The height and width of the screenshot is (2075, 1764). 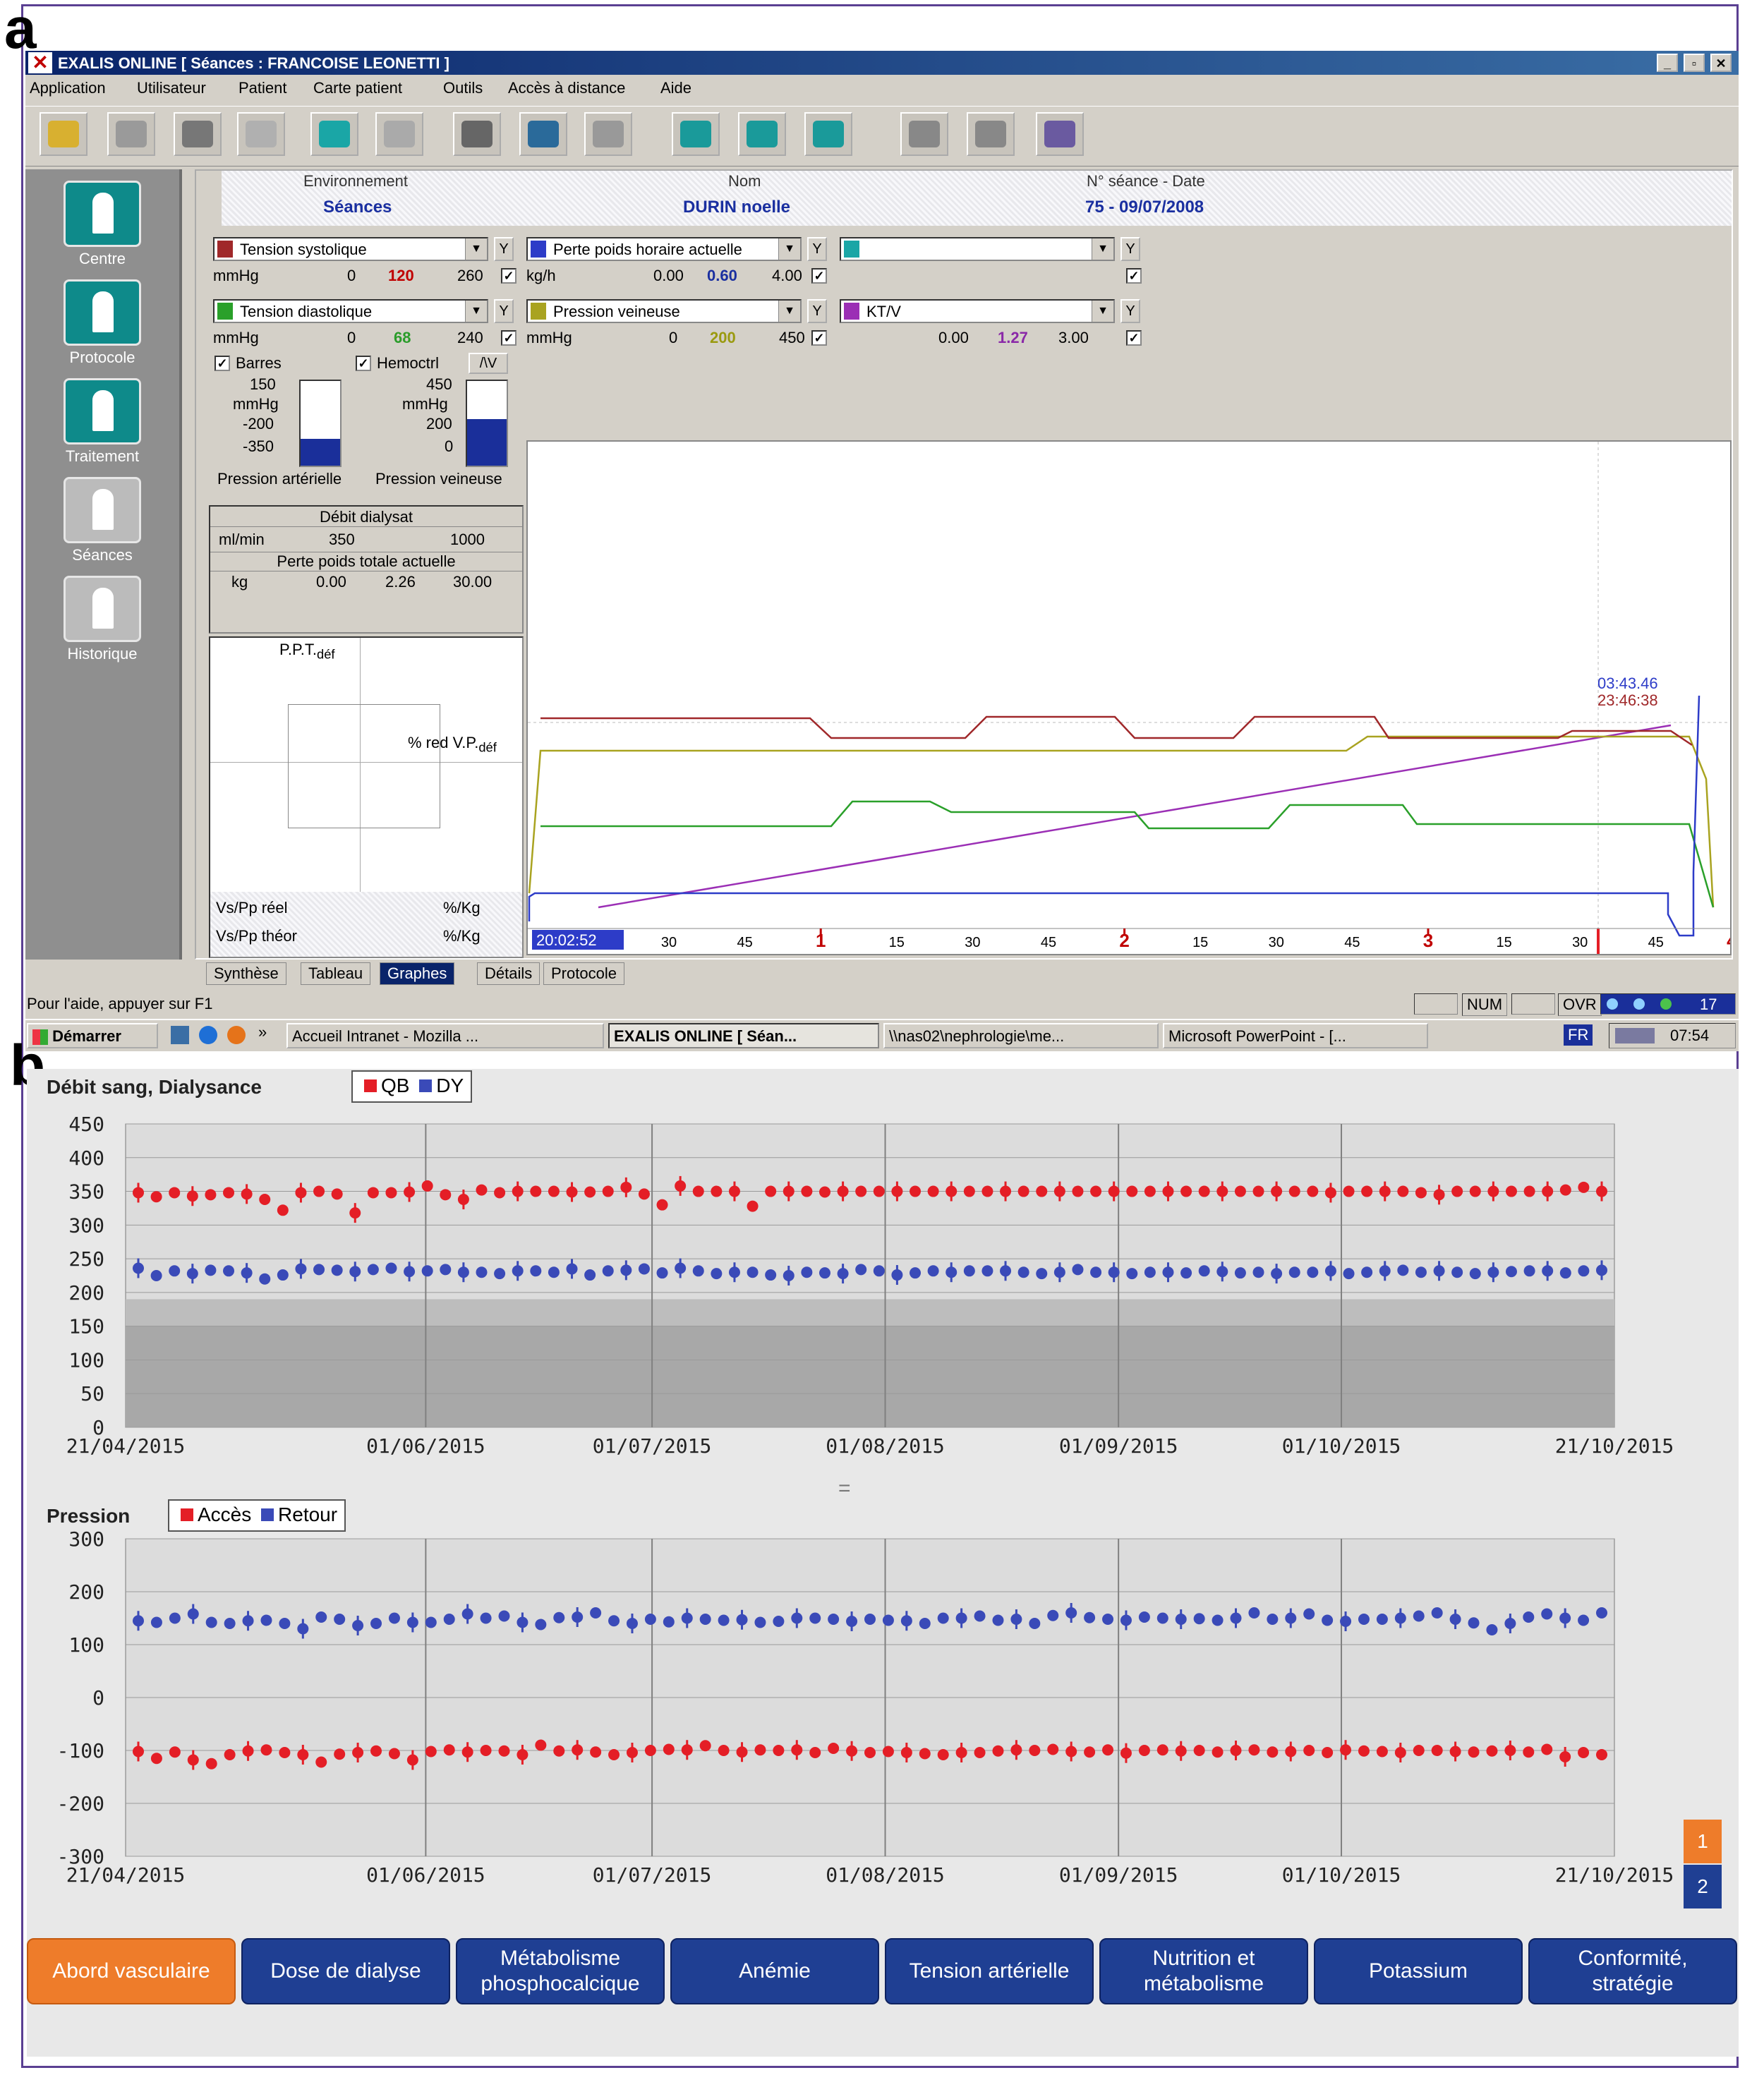 I want to click on tab-graphes: Graphes, so click(x=417, y=973).